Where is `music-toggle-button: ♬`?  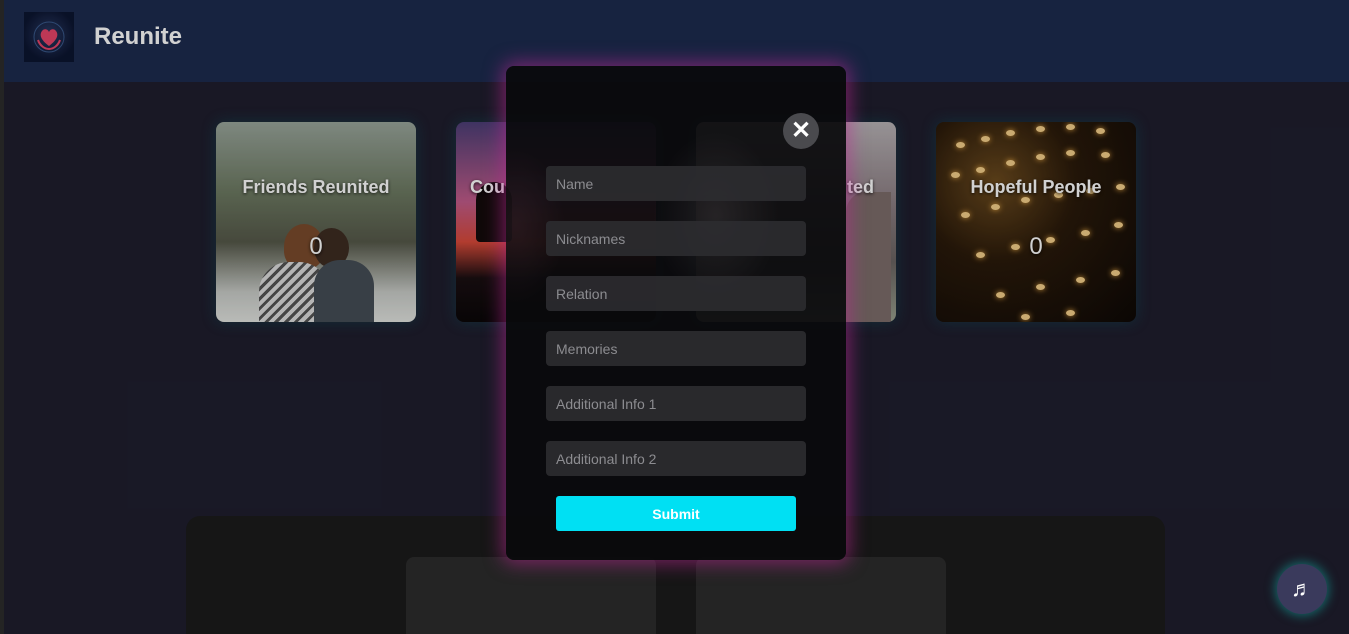 music-toggle-button: ♬ is located at coordinates (1302, 589).